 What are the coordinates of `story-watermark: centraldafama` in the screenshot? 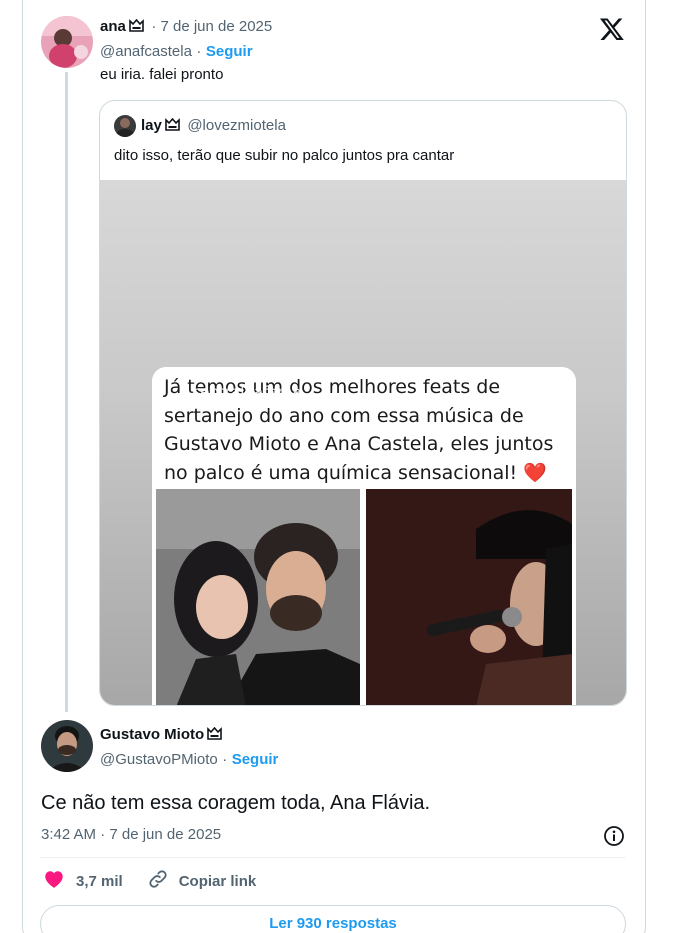 It's located at (247, 392).